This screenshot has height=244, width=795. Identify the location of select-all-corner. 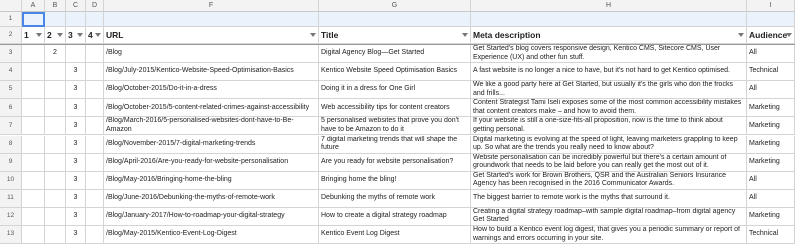
(11, 6).